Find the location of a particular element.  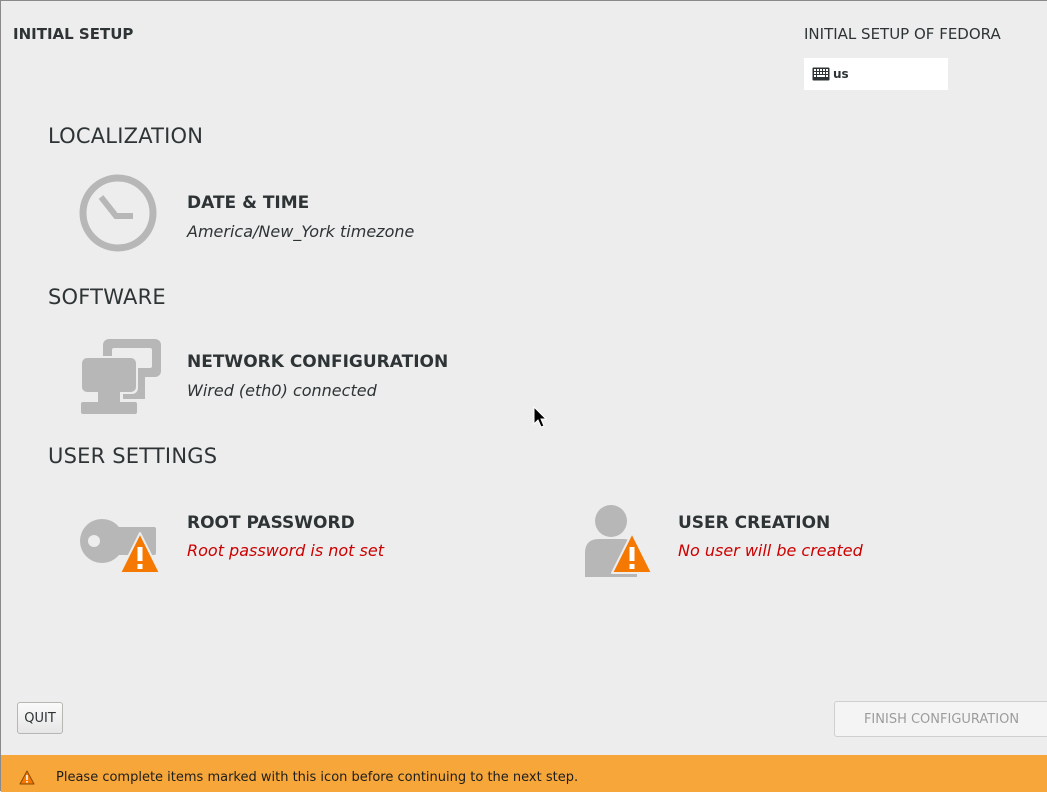

spoke-status: No user will be created is located at coordinates (770, 550).